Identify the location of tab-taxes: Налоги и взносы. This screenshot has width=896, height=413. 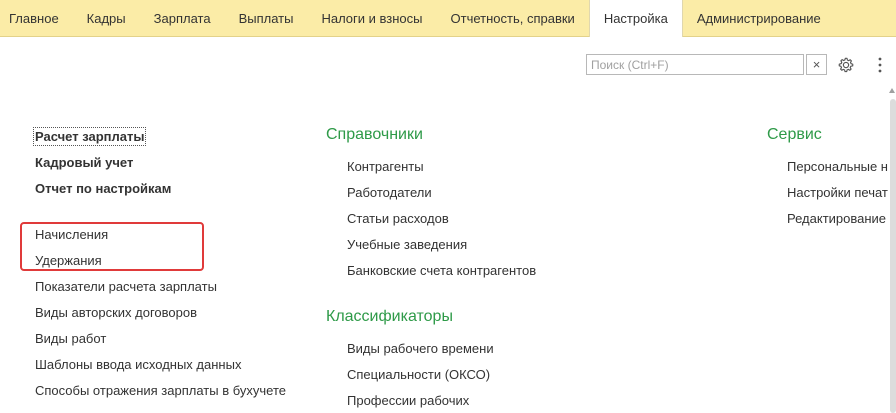
(371, 18).